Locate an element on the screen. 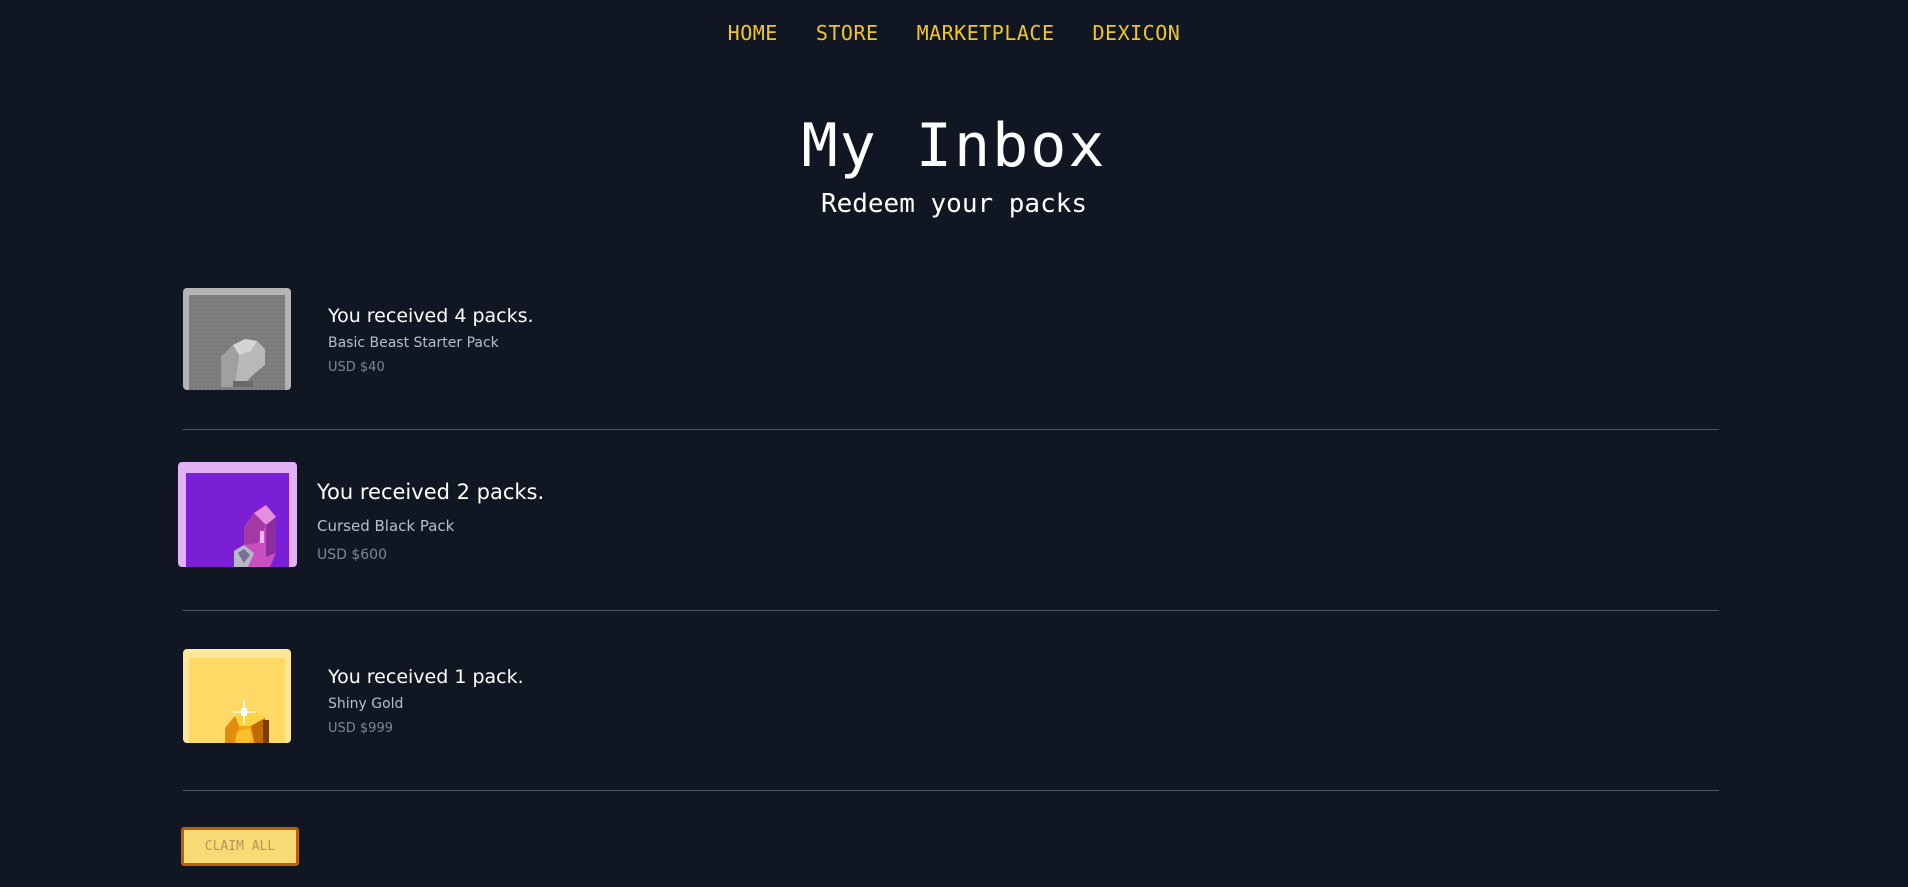  gold-gem-pack-icon is located at coordinates (237, 696).